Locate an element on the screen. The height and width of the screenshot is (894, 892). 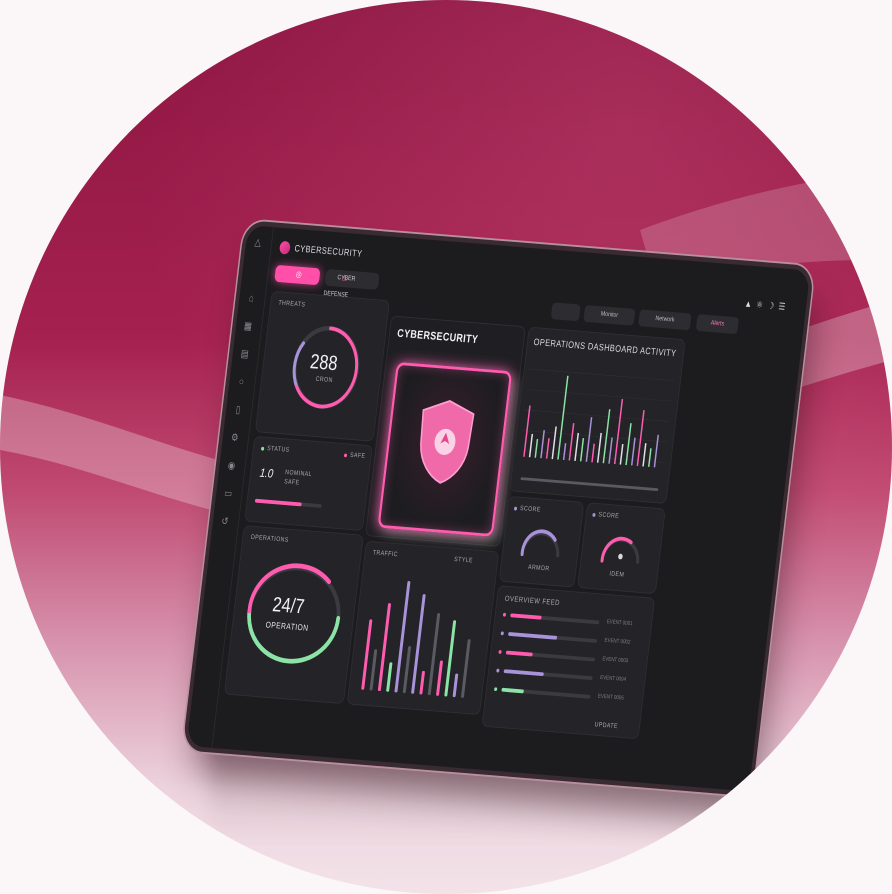
status-track is located at coordinates (288, 503).